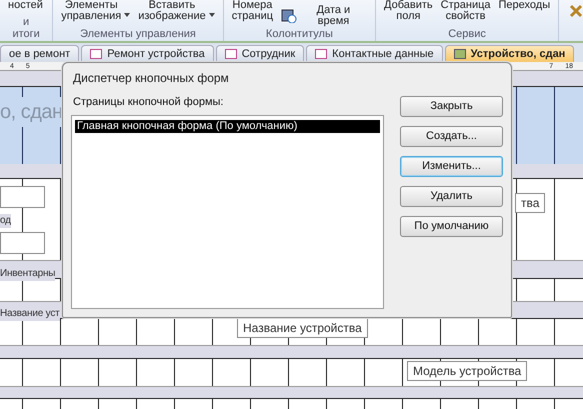 This screenshot has width=583, height=409. I want to click on document-tab: ое в ремонт, so click(40, 53).